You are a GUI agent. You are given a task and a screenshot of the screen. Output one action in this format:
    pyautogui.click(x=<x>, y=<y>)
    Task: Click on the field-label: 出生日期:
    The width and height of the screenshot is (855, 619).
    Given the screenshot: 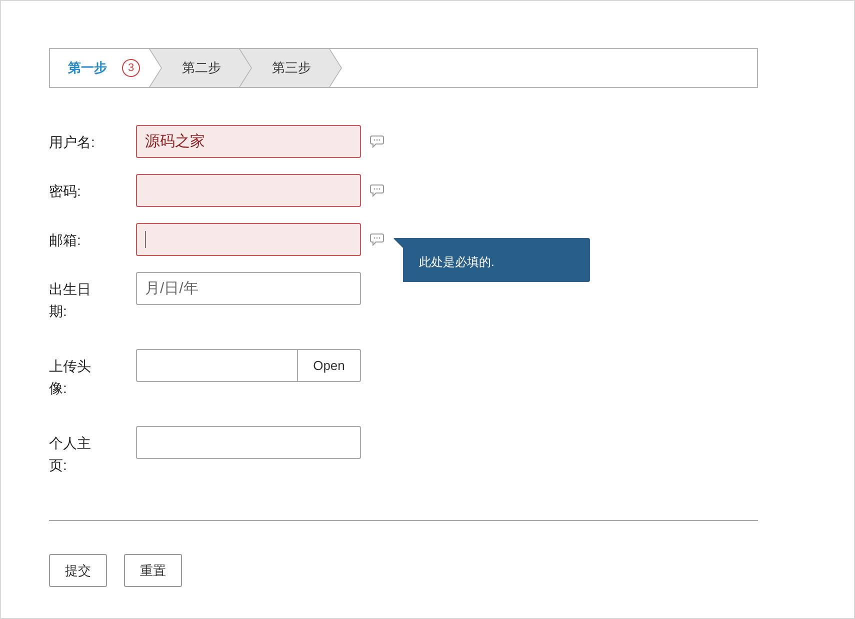 What is the action you would take?
    pyautogui.click(x=70, y=300)
    